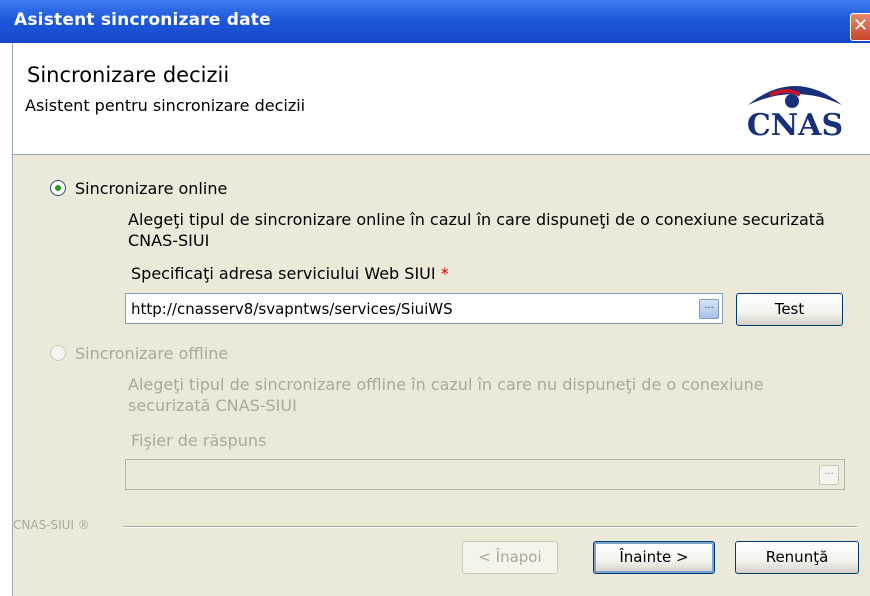 This screenshot has width=870, height=596. Describe the element at coordinates (789, 309) in the screenshot. I see `test-button: Test` at that location.